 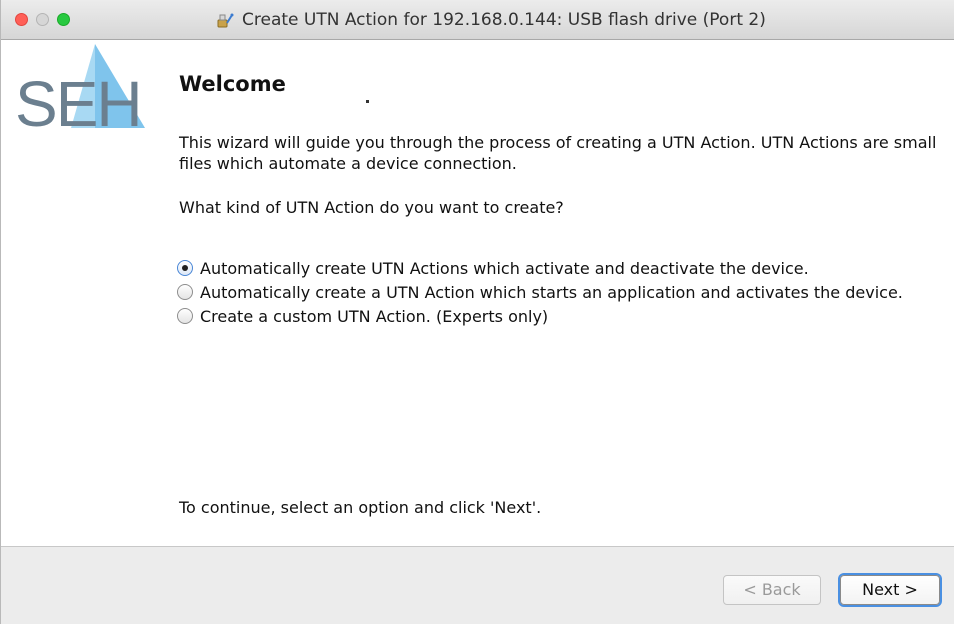 What do you see at coordinates (42, 19) in the screenshot?
I see `minimize-window-button` at bounding box center [42, 19].